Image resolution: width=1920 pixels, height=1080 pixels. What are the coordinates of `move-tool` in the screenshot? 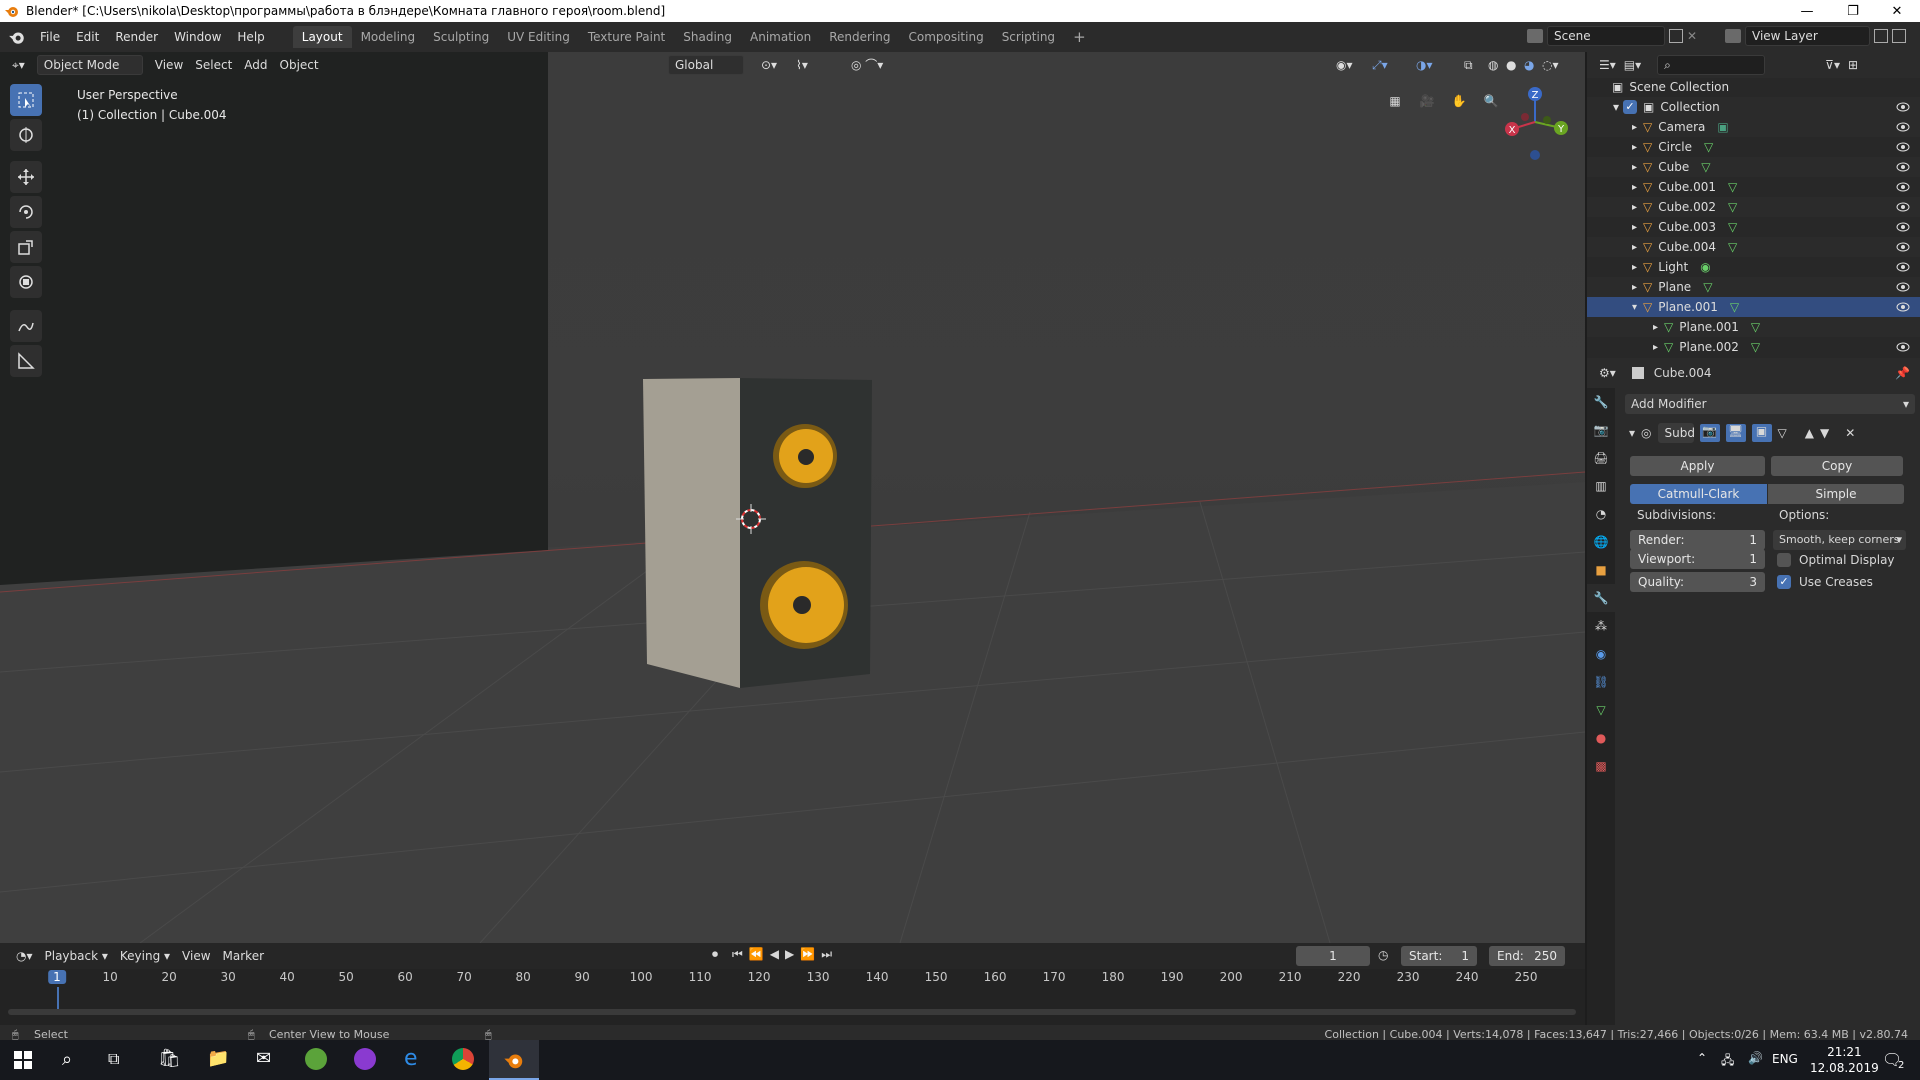 It's located at (26, 177).